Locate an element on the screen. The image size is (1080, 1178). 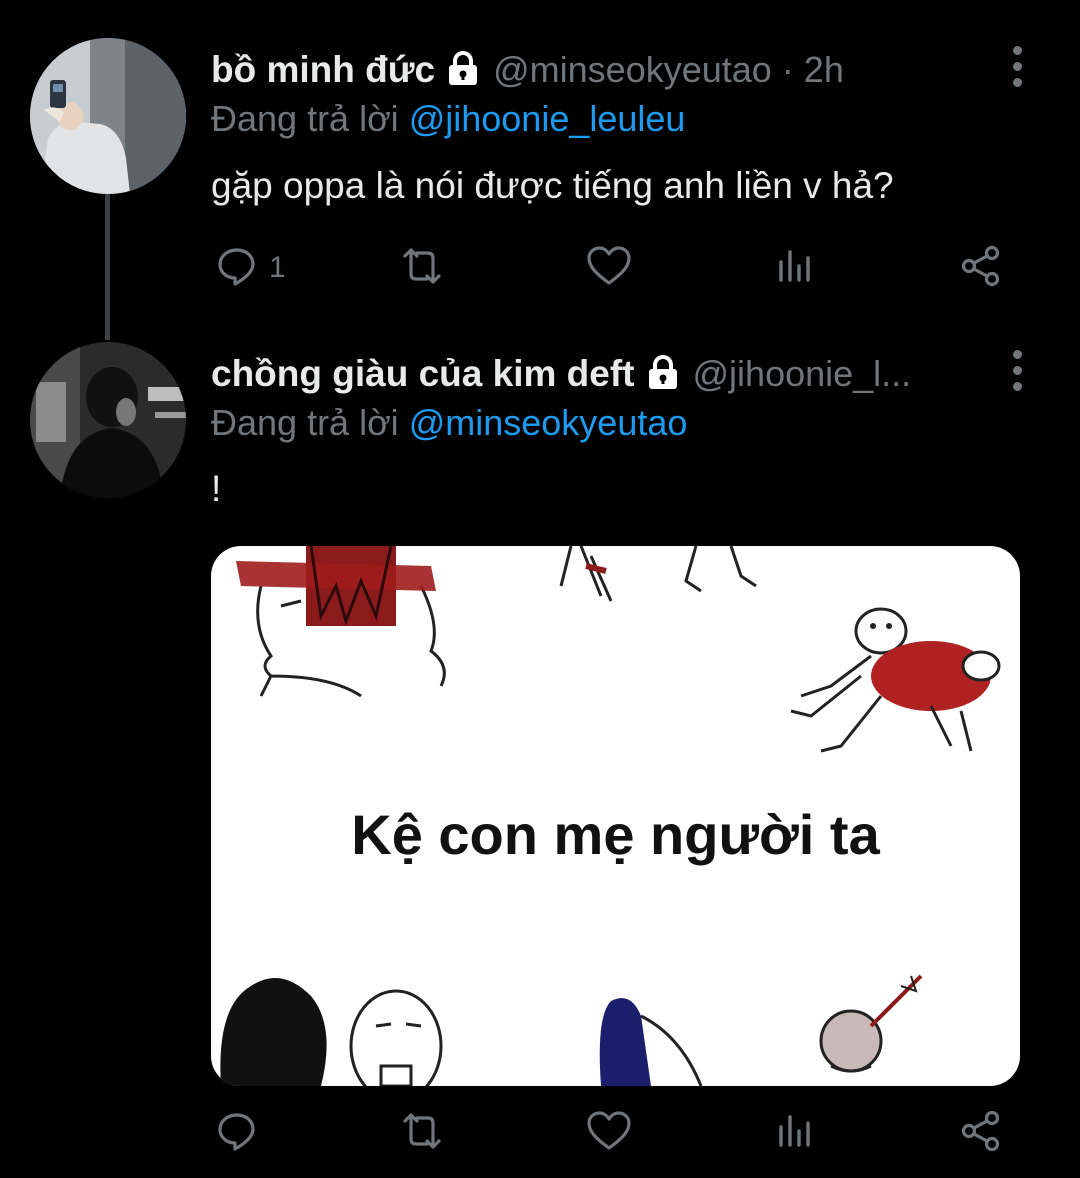
reply-mention-link: @jihoonie_leuleu is located at coordinates (547, 118).